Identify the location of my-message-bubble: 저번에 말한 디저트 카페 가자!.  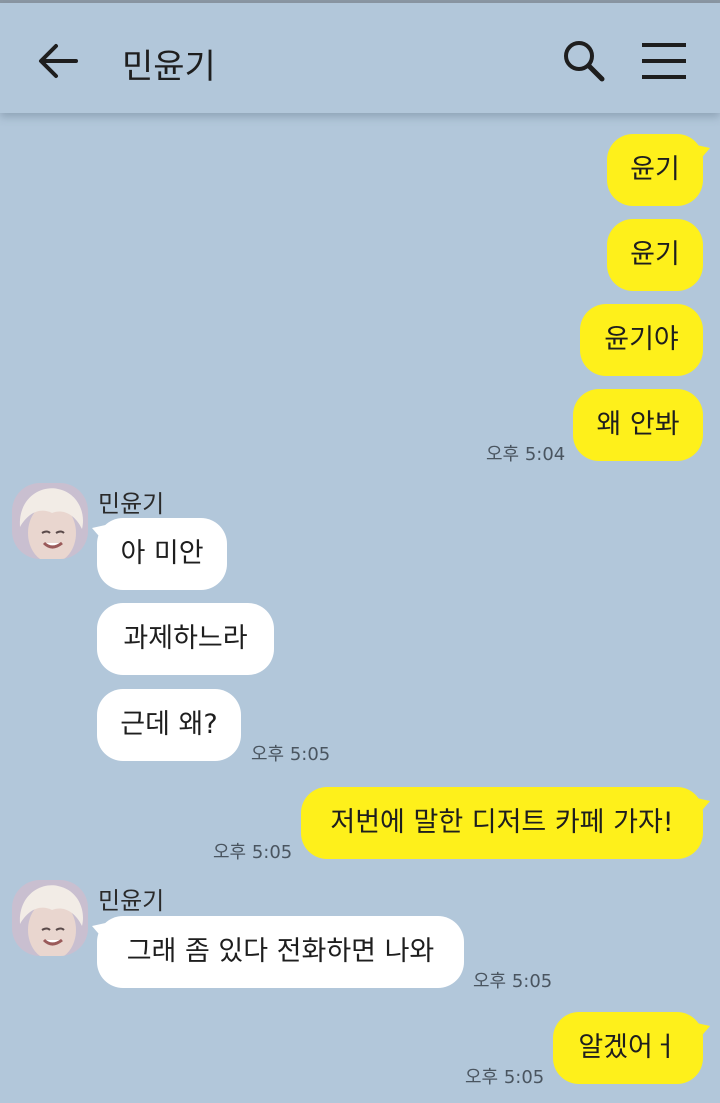
(502, 823).